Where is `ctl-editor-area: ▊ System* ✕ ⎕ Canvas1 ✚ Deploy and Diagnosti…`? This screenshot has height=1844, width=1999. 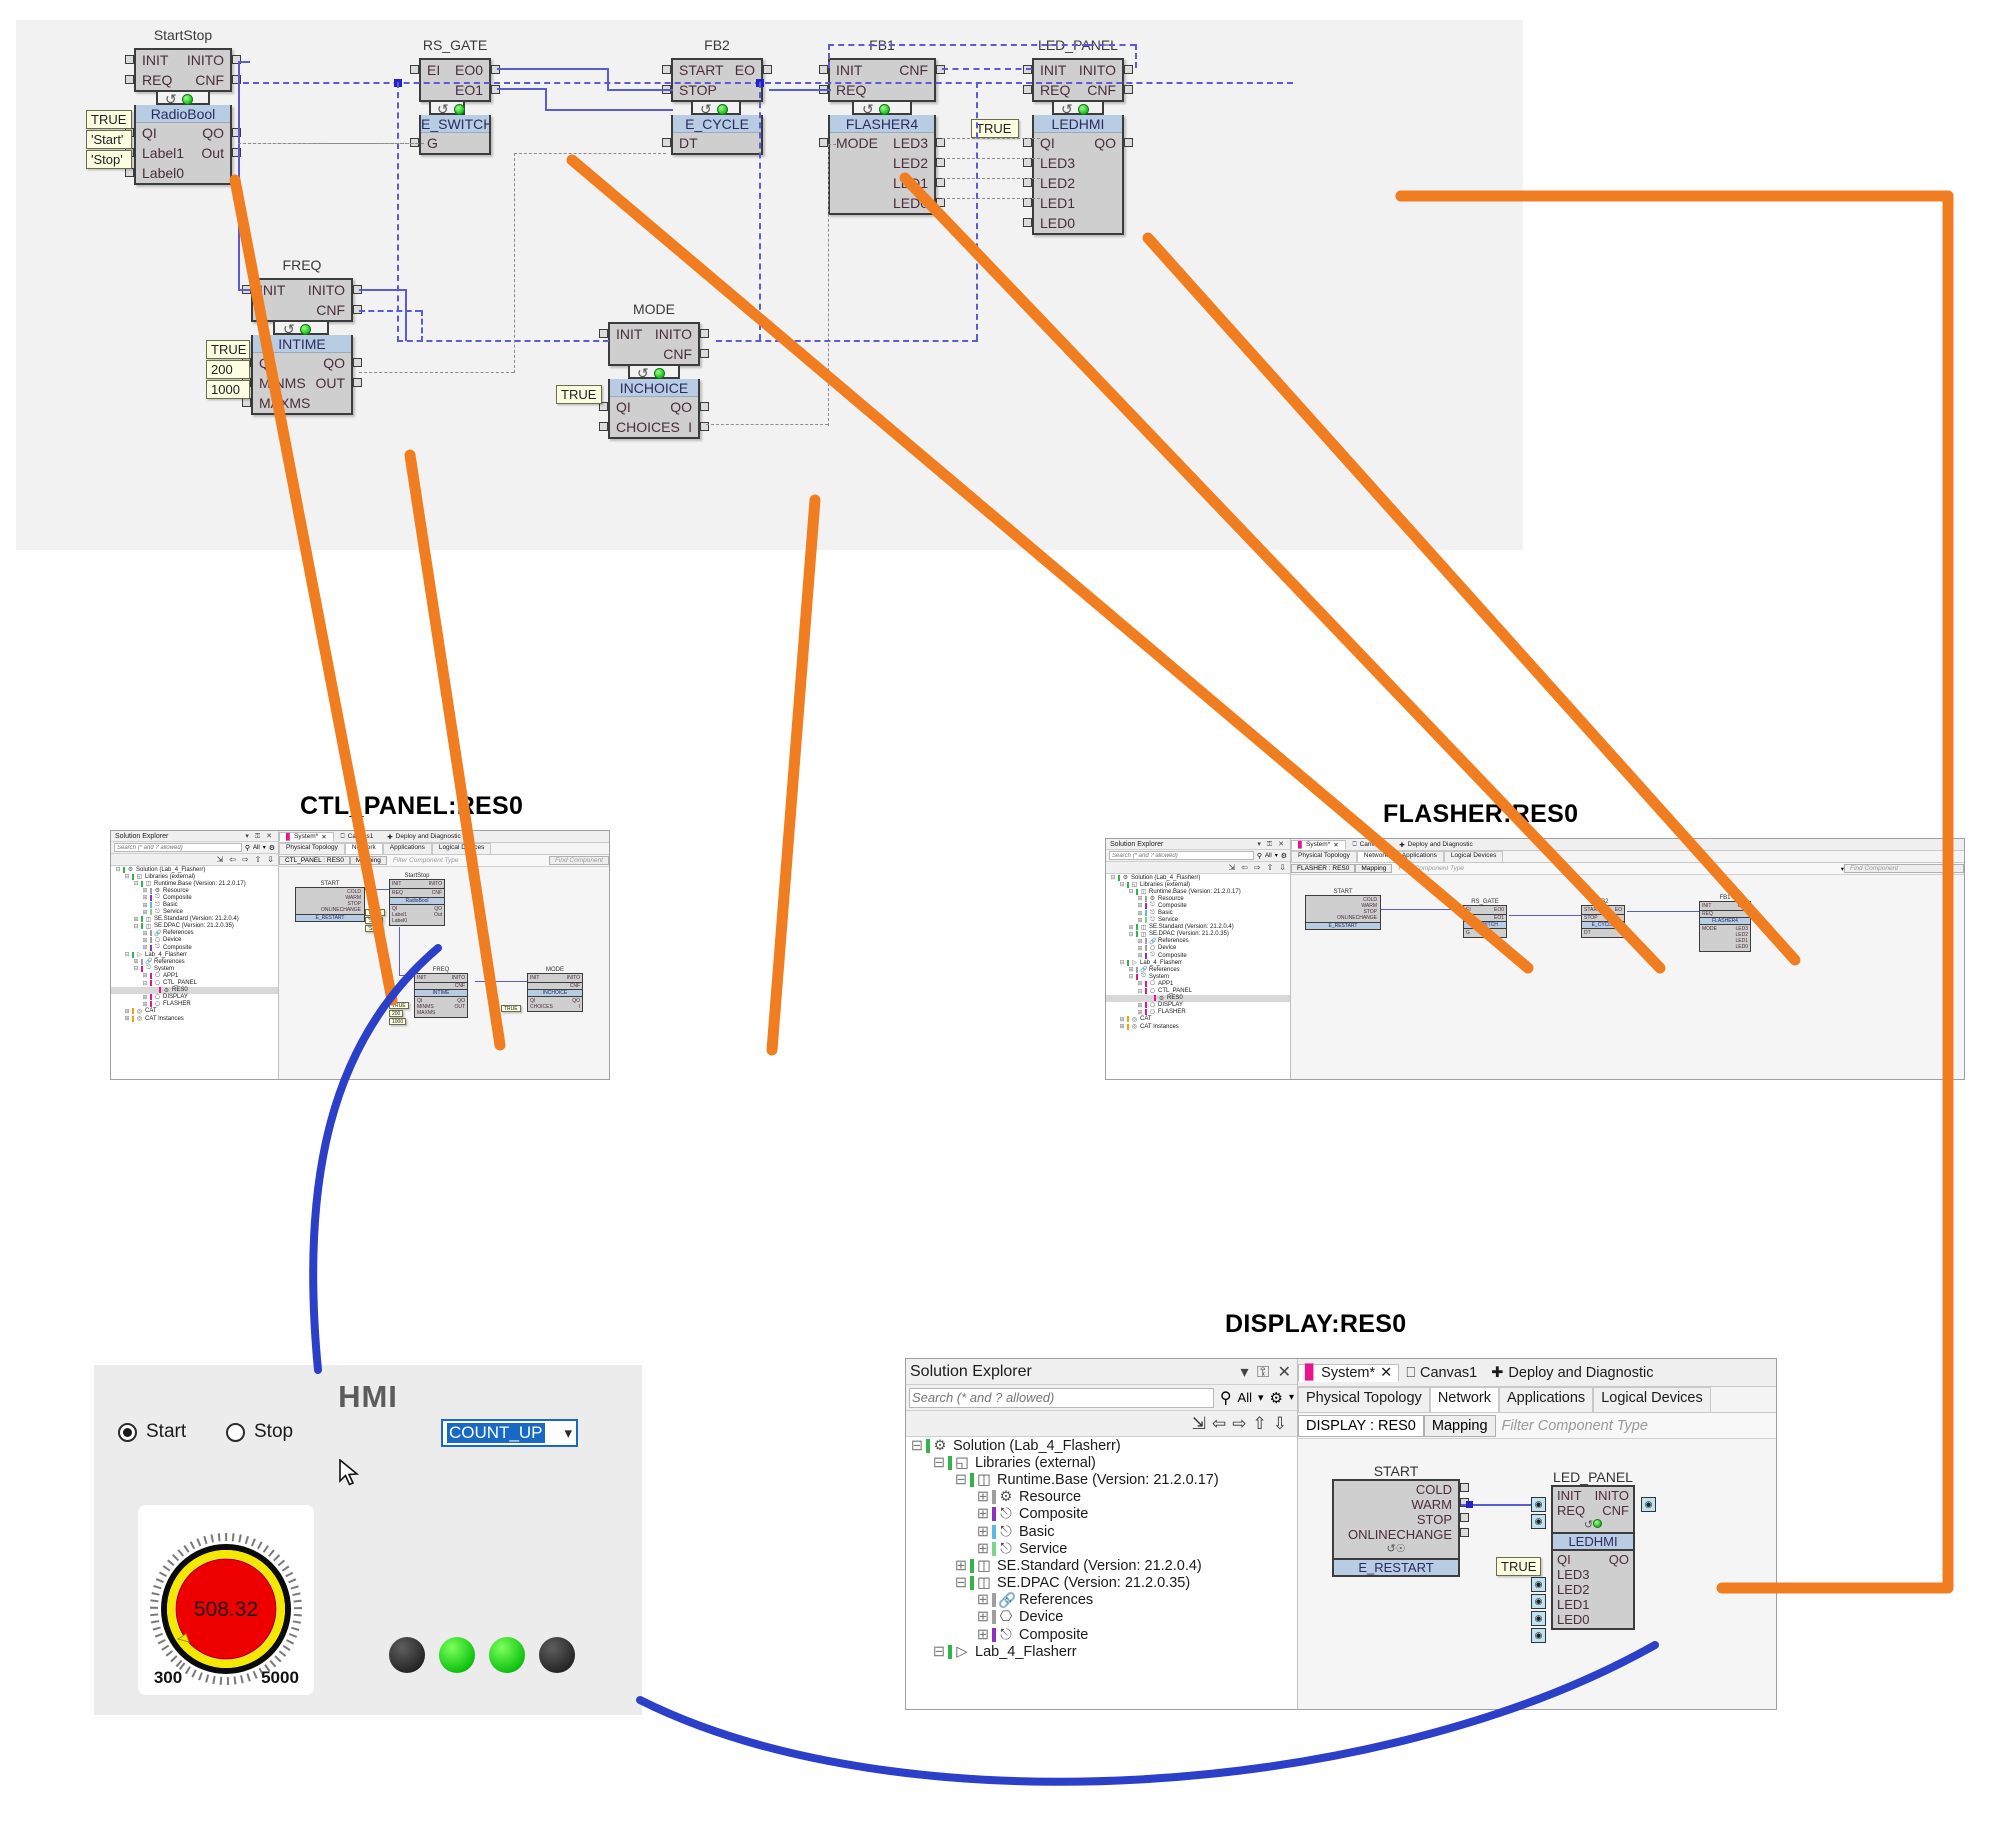 ctl-editor-area: ▊ System* ✕ ⎕ Canvas1 ✚ Deploy and Diagnosti… is located at coordinates (444, 955).